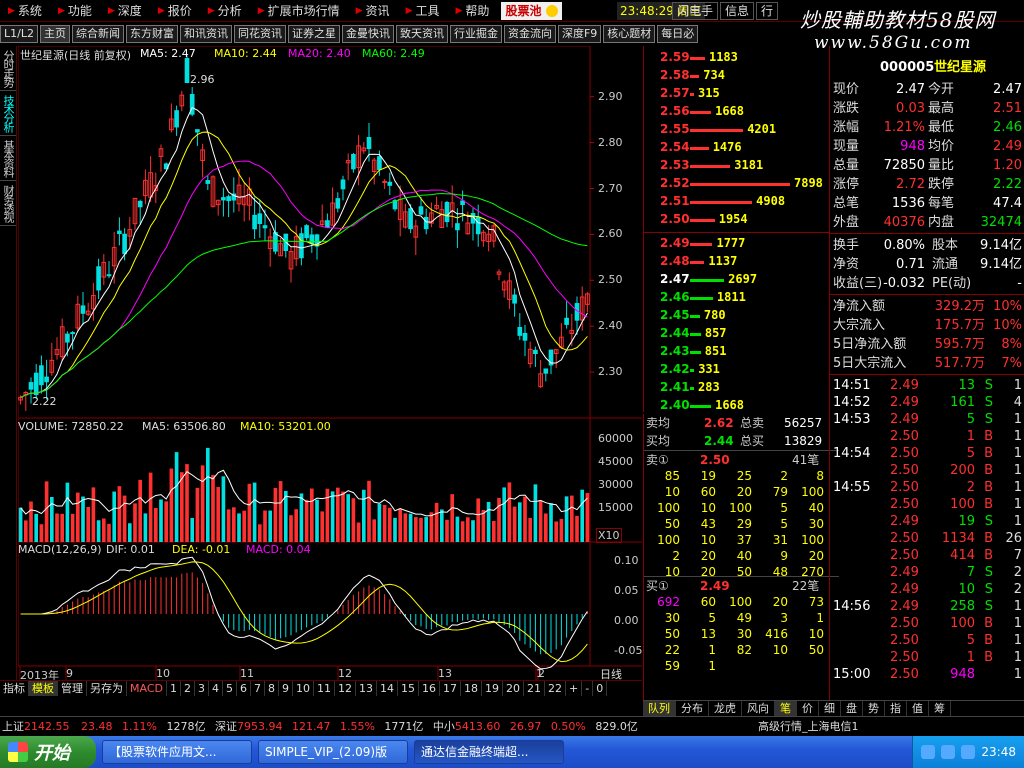 This screenshot has width=1024, height=768. I want to click on right-tab: 值, so click(918, 708).